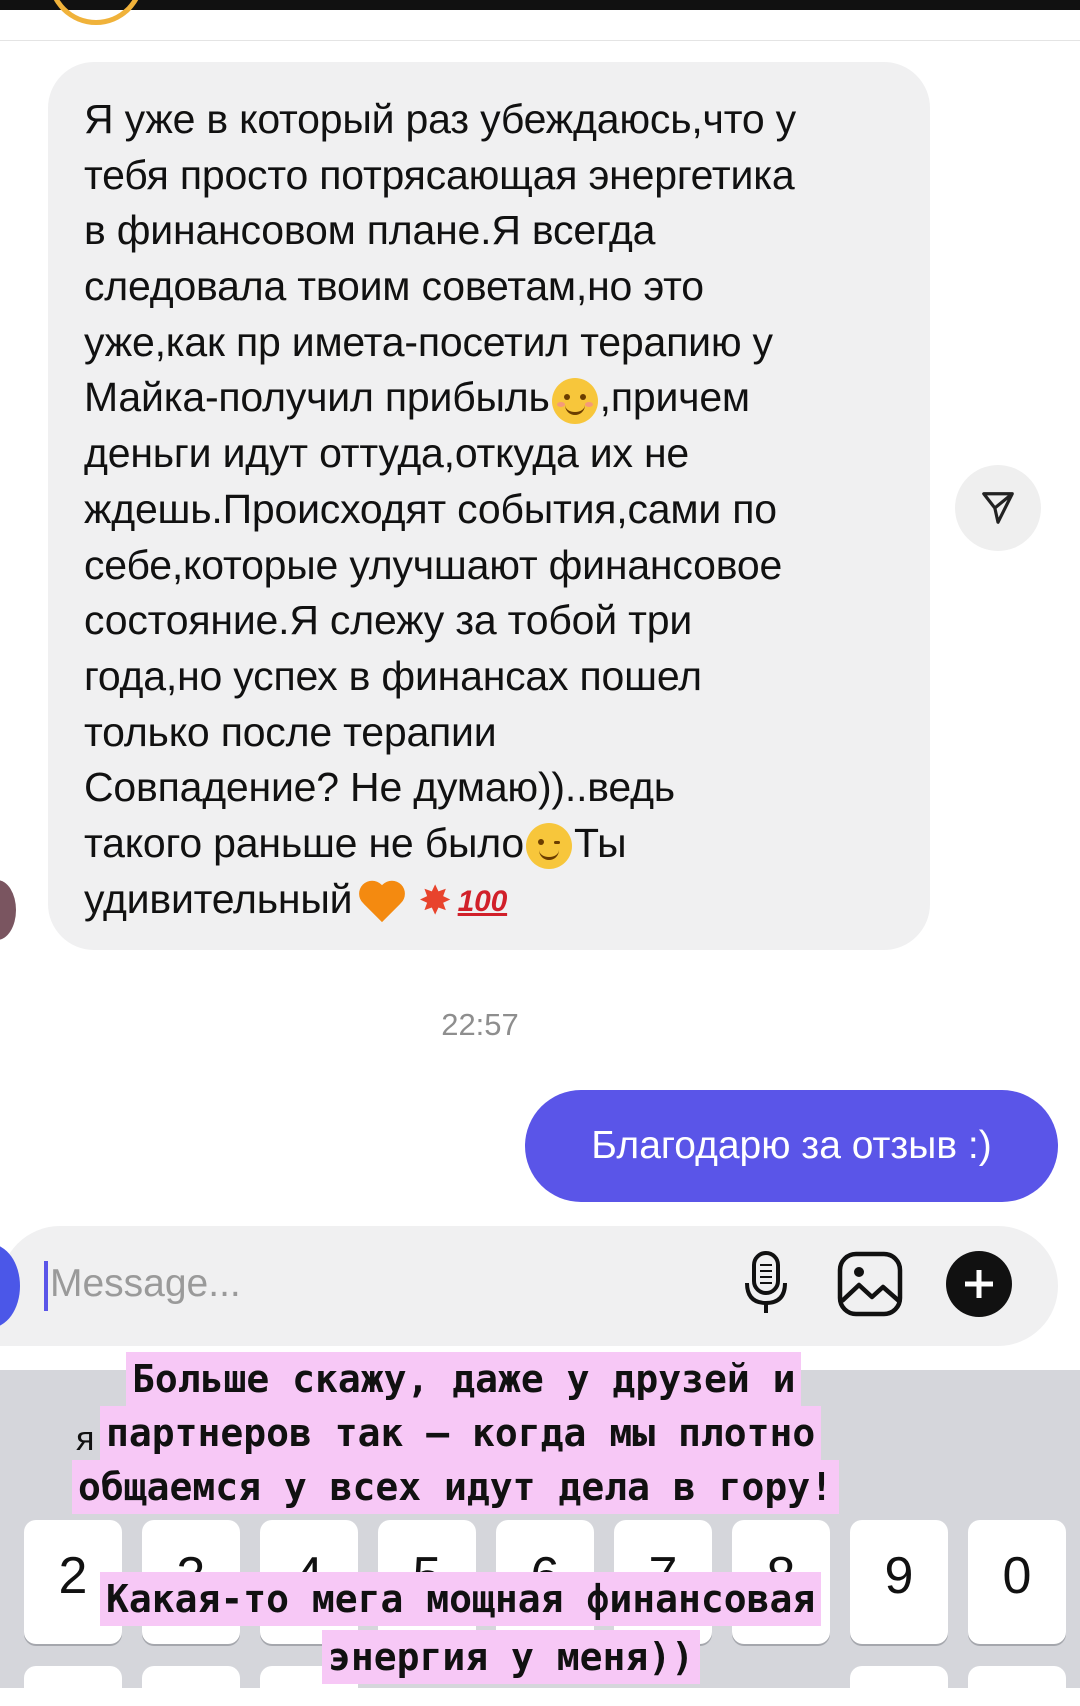  I want to click on add-button, so click(979, 1284).